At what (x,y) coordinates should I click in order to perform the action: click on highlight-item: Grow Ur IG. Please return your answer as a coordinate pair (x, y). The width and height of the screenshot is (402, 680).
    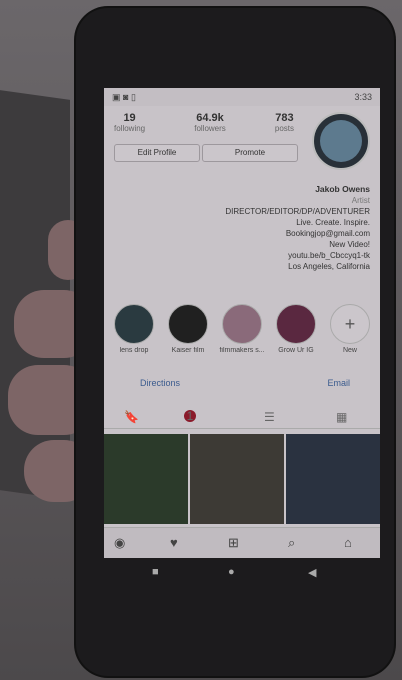
    Looking at the image, I should click on (296, 329).